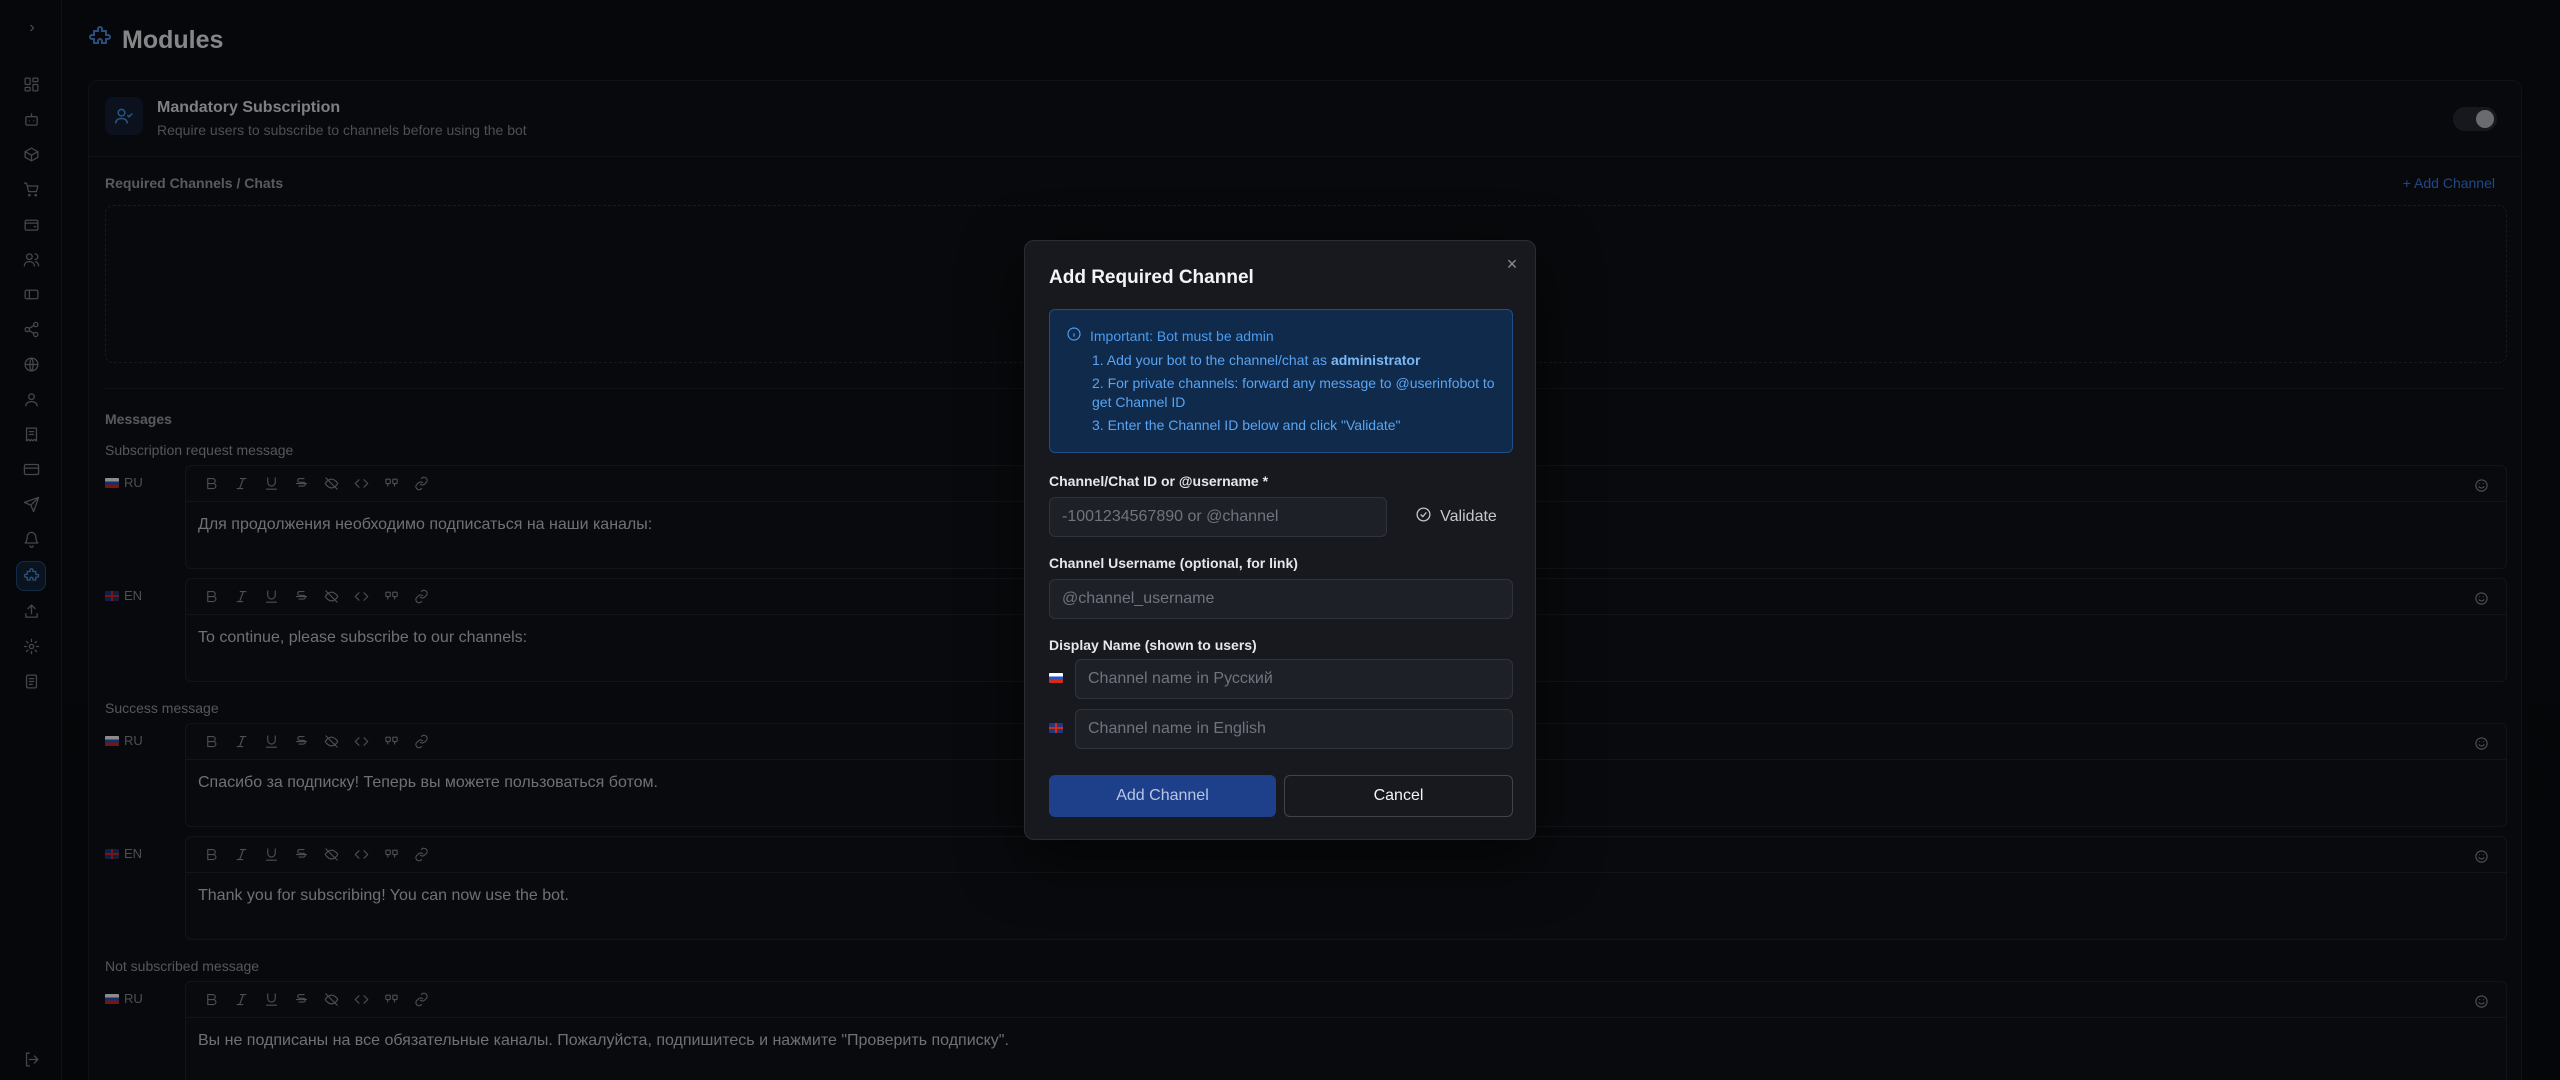  Describe the element at coordinates (1056, 678) in the screenshot. I see `flag-ru-icon` at that location.